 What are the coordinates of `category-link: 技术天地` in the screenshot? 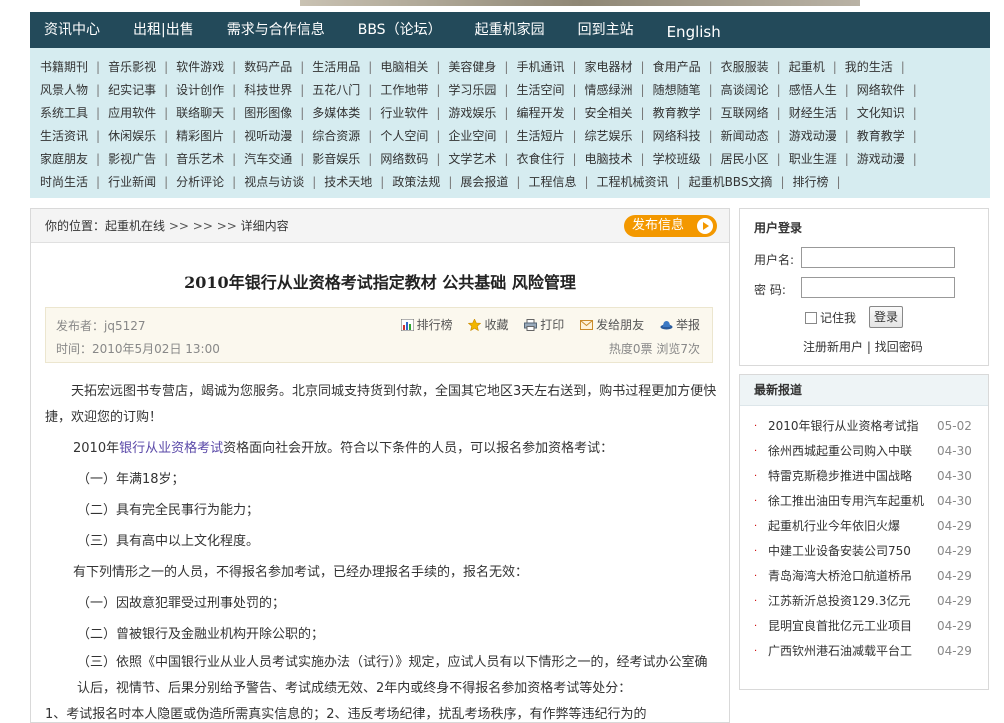 It's located at (348, 182).